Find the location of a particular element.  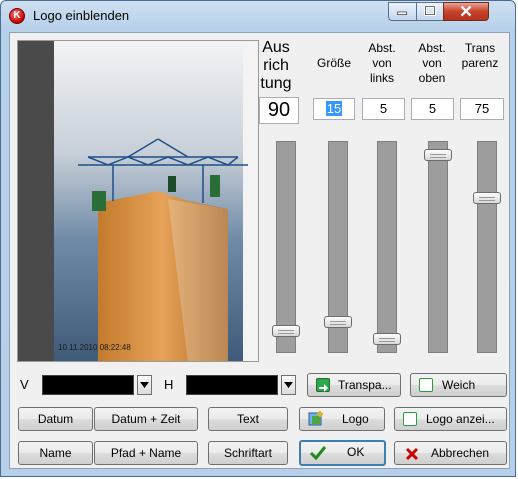

close-x-icon is located at coordinates (412, 453).